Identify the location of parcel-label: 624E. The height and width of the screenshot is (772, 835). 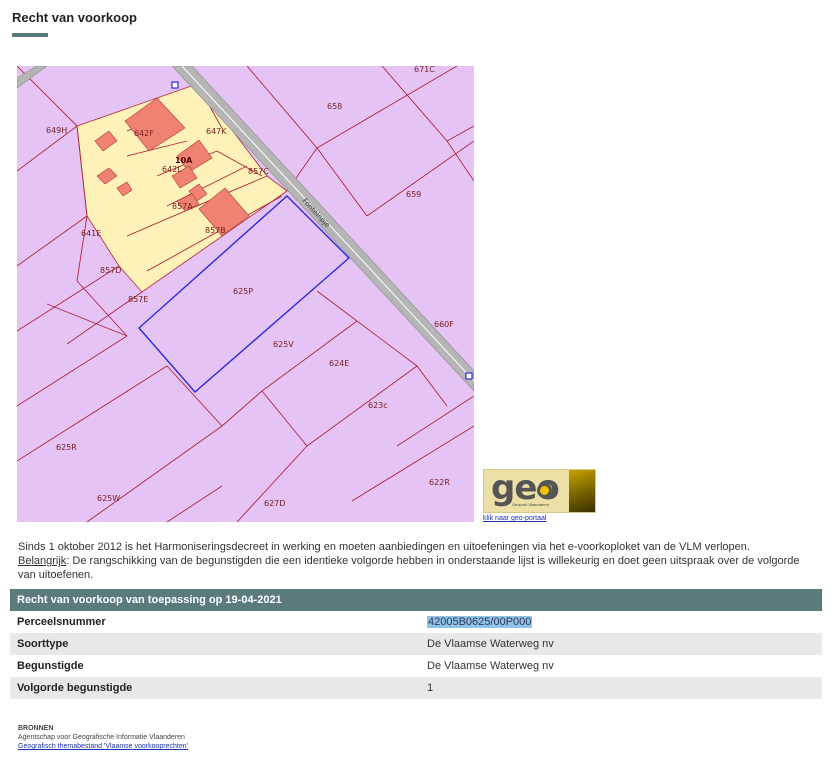
(339, 363).